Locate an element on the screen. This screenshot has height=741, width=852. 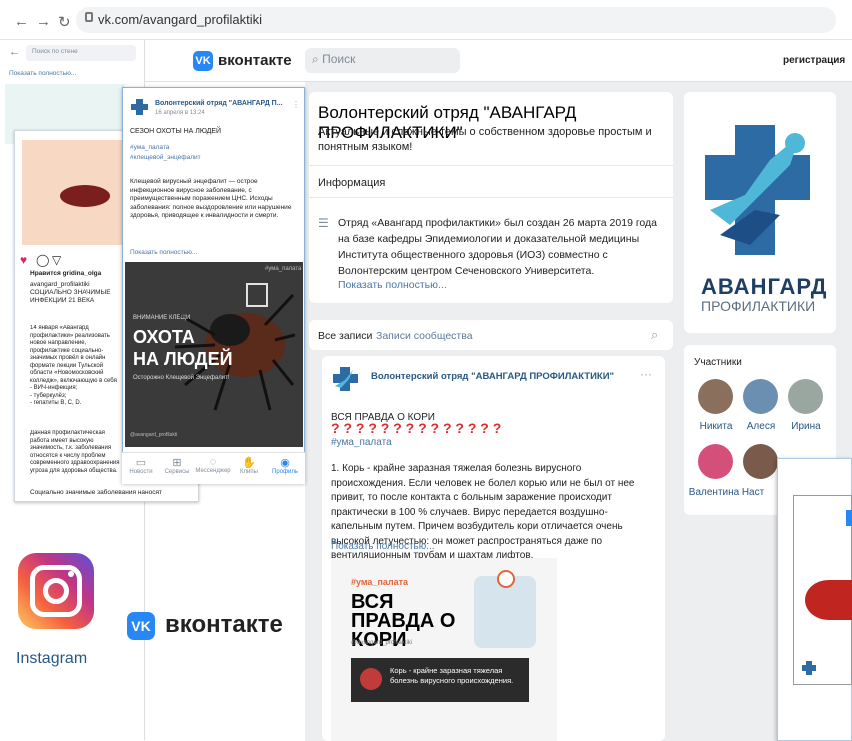
phone-post-heading: СЕЗОН ОХОТЫ НА ЛЮДЕЙ is located at coordinates (176, 131).